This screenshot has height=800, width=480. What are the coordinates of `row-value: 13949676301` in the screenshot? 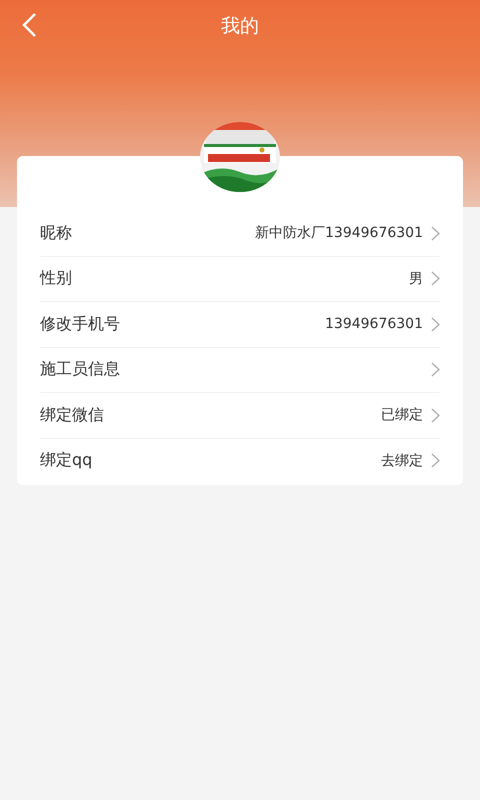 It's located at (374, 324).